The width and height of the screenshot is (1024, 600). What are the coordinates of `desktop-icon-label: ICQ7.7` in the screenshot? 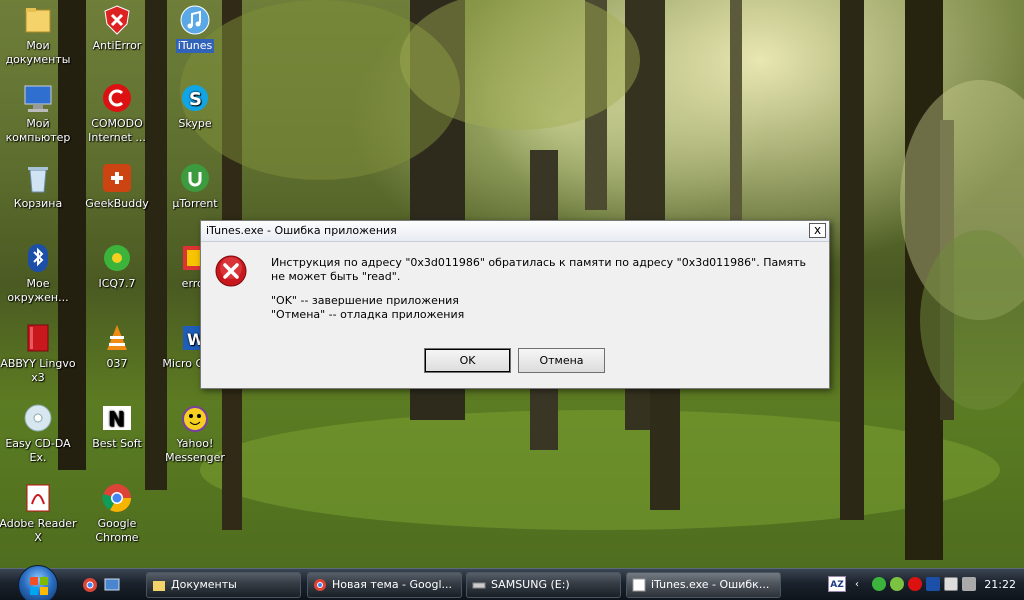 It's located at (117, 283).